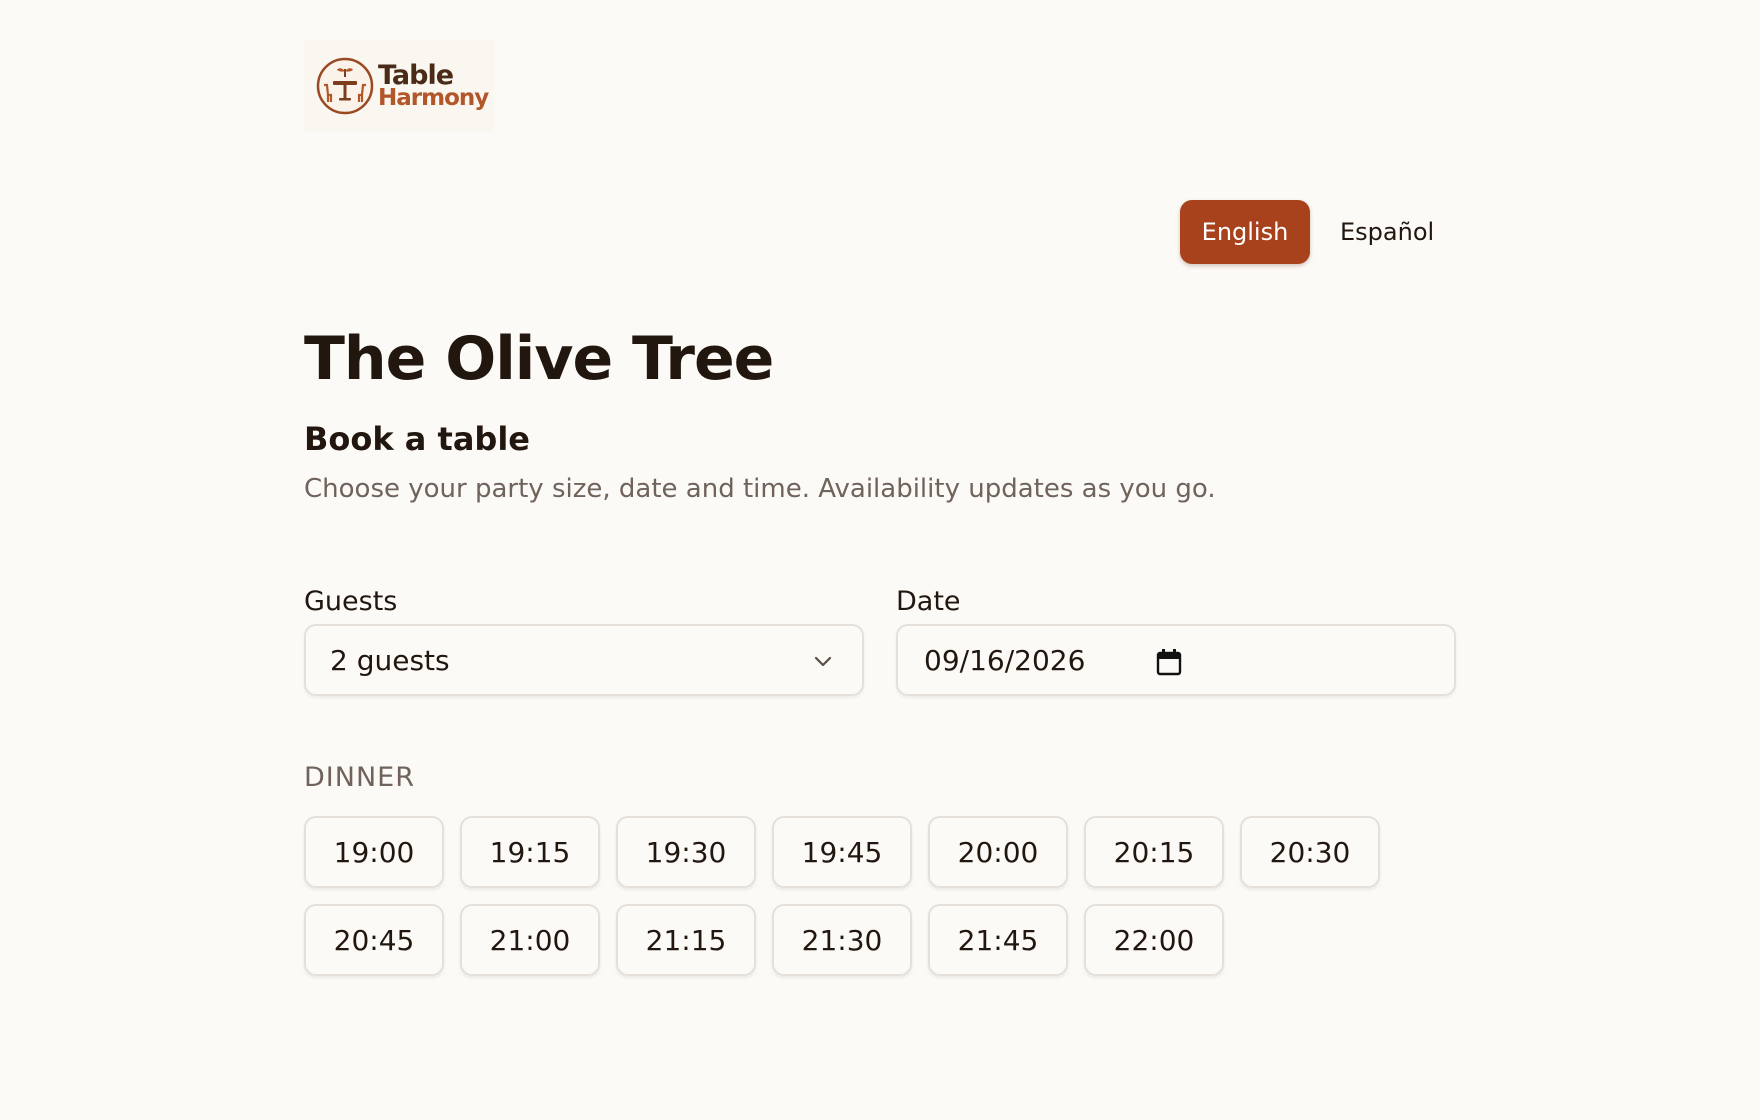  I want to click on time-slot-button: 19:00, so click(374, 852).